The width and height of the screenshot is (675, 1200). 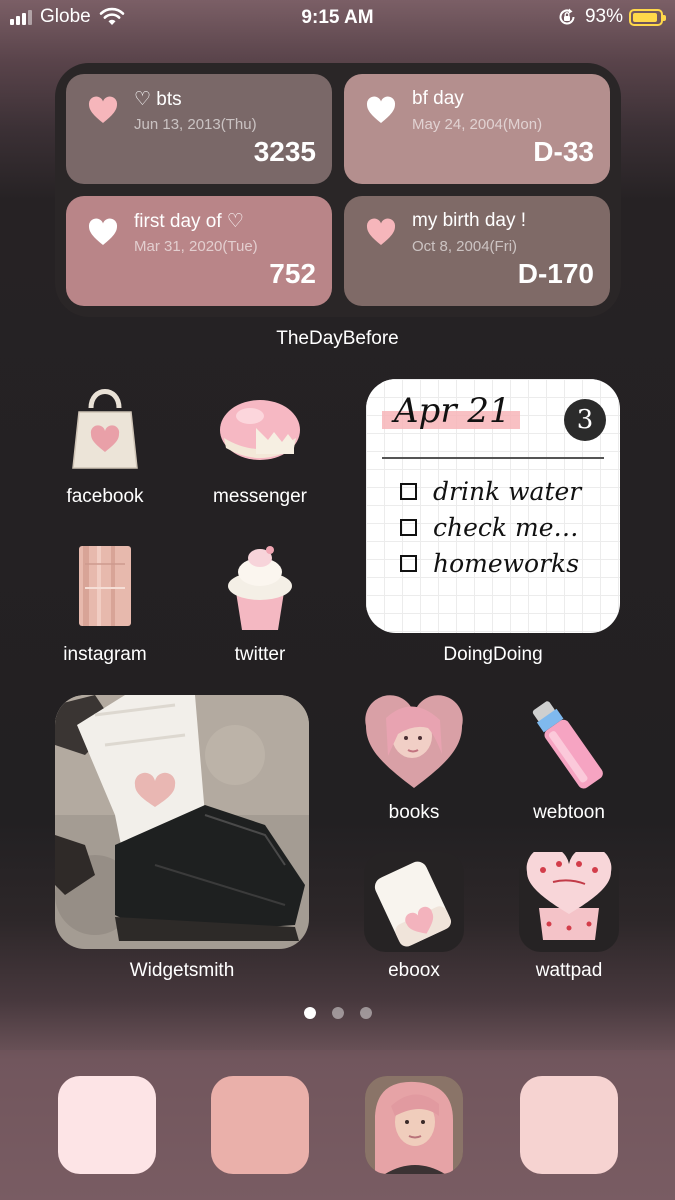 I want to click on dday-count: D-33, so click(x=563, y=151).